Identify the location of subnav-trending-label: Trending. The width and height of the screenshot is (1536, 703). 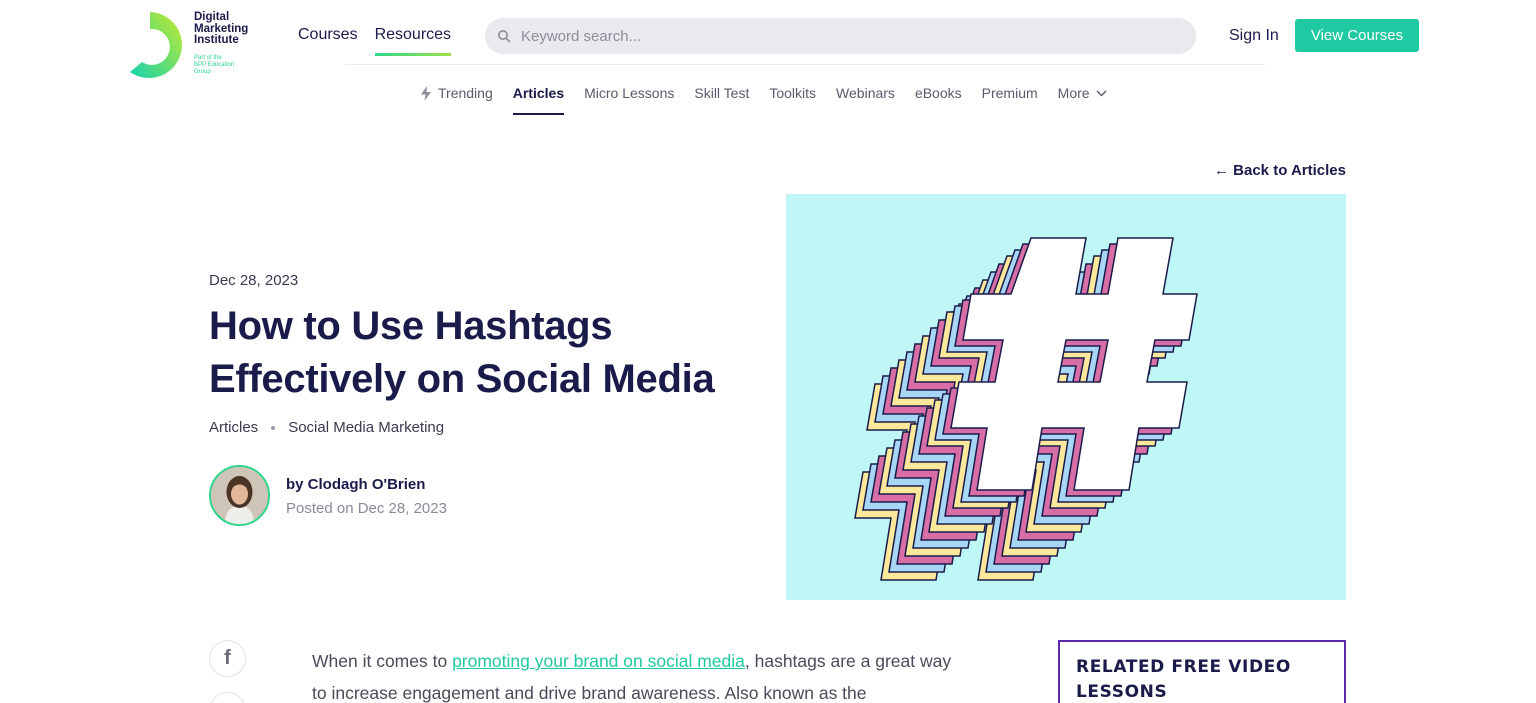
(465, 93).